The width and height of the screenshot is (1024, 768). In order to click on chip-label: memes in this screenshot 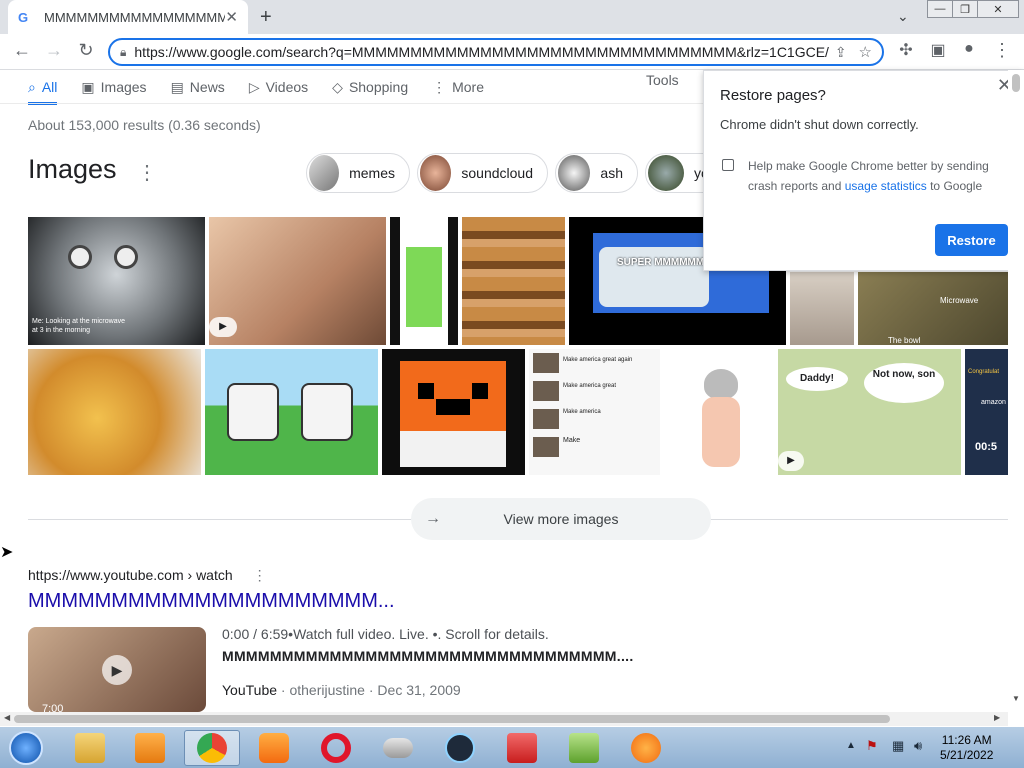, I will do `click(372, 173)`.